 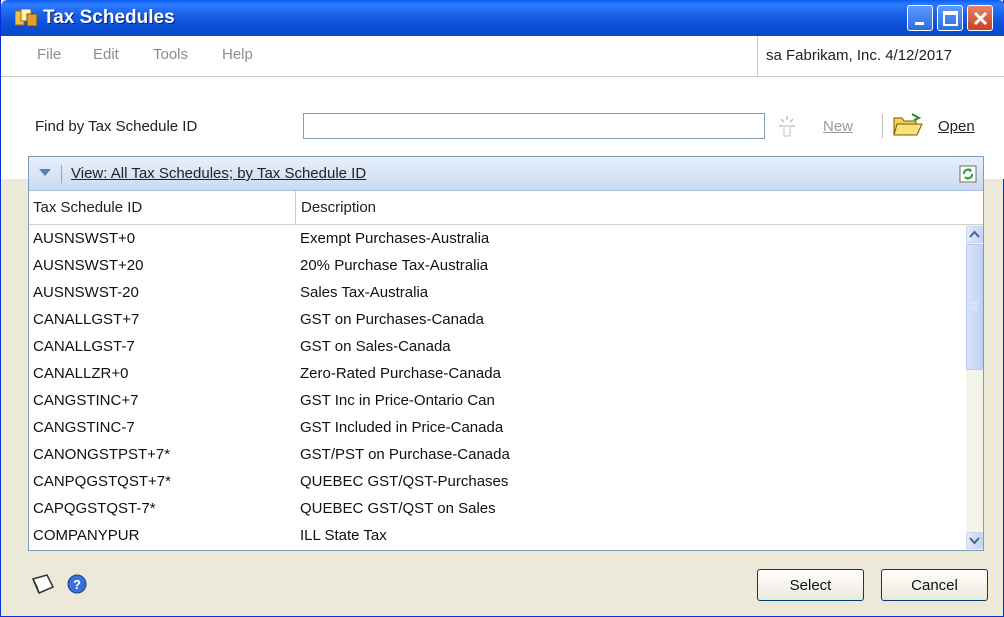 What do you see at coordinates (394, 265) in the screenshot?
I see `cell-description: 20% Purchase Tax-Australia` at bounding box center [394, 265].